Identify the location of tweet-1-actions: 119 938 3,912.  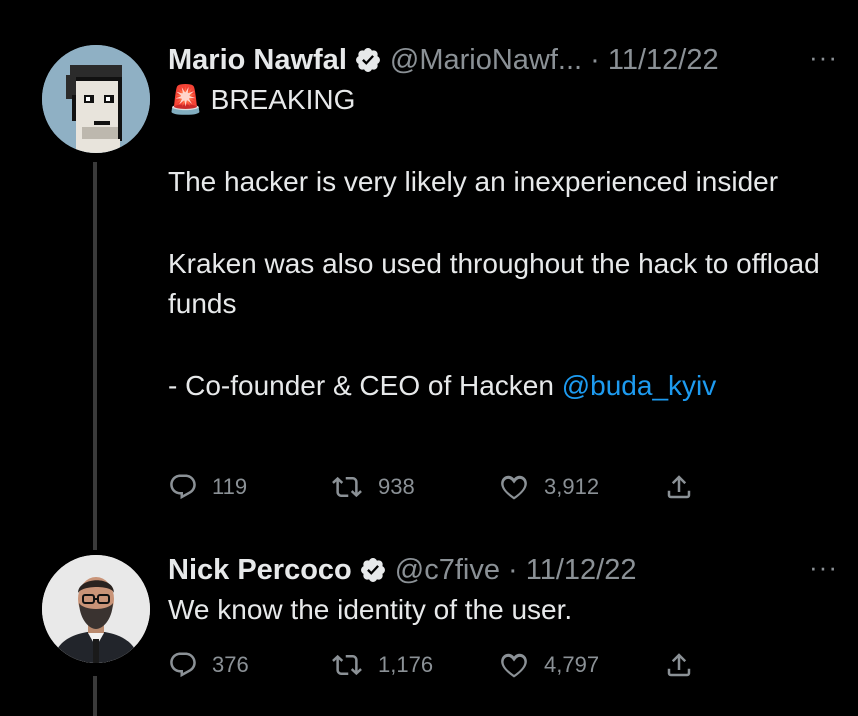
(438, 488).